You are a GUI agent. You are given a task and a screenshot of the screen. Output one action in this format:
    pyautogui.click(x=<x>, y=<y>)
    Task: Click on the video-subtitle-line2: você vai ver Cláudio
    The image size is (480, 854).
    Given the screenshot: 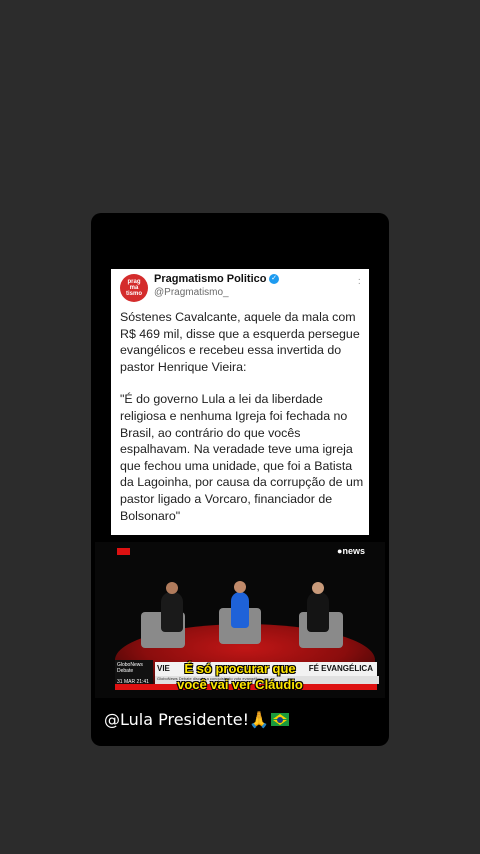 What is the action you would take?
    pyautogui.click(x=240, y=684)
    